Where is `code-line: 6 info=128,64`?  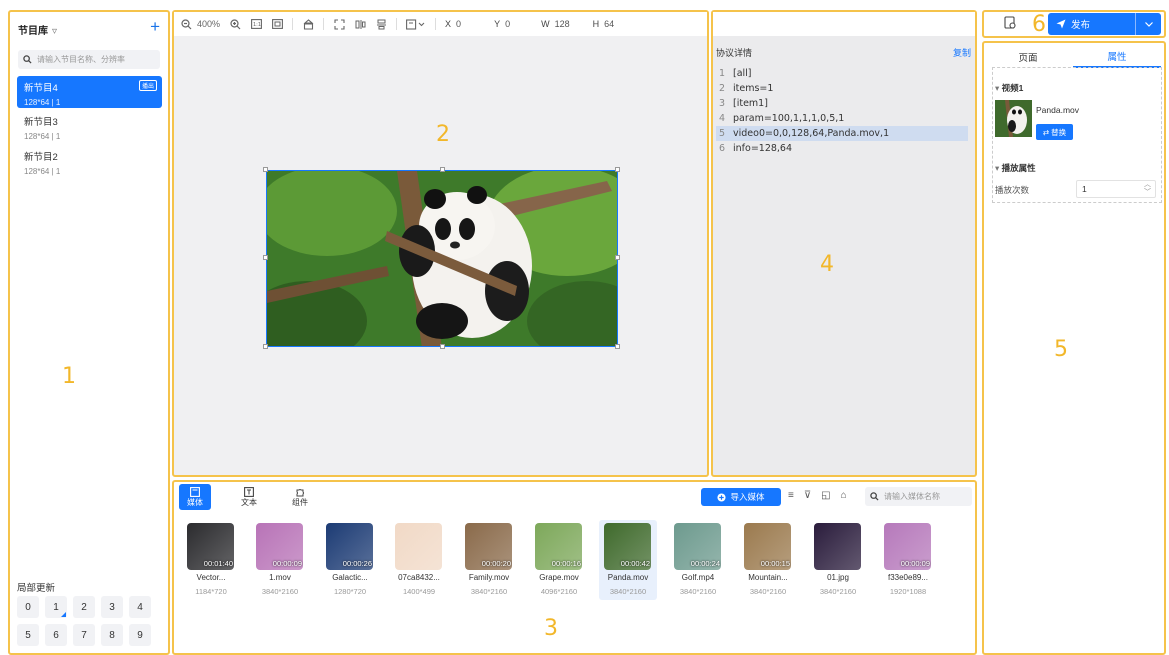
code-line: 6 info=128,64 is located at coordinates (756, 148).